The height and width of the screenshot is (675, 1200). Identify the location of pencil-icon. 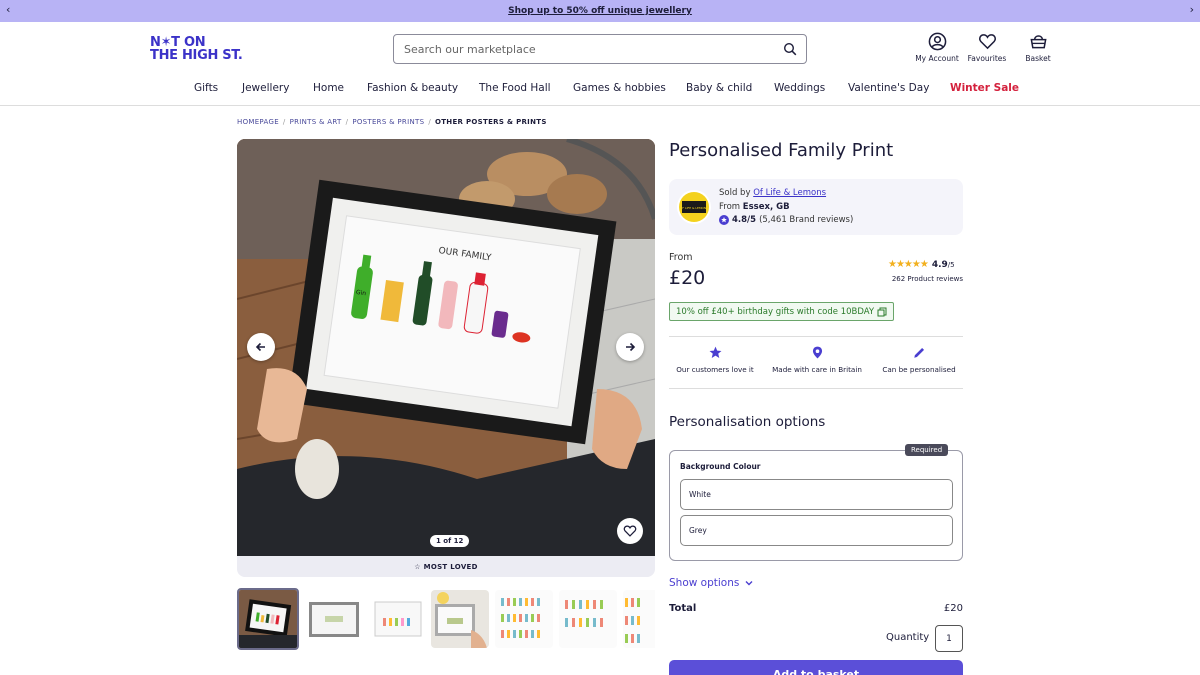
(918, 352).